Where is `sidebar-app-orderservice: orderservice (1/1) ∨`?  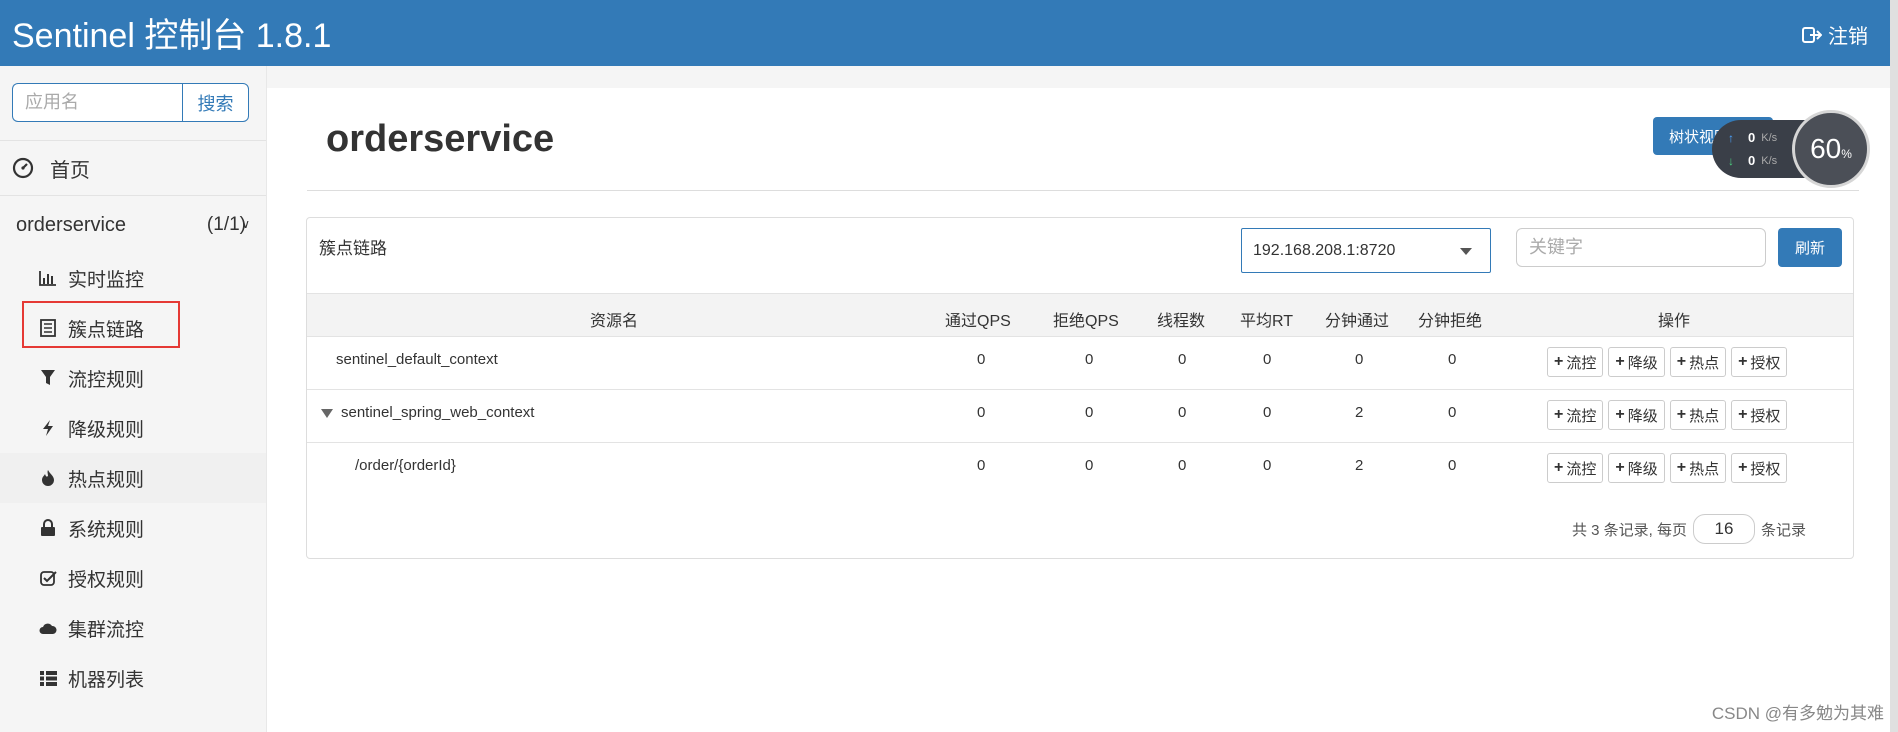
sidebar-app-orderservice: orderservice (1/1) ∨ is located at coordinates (133, 225).